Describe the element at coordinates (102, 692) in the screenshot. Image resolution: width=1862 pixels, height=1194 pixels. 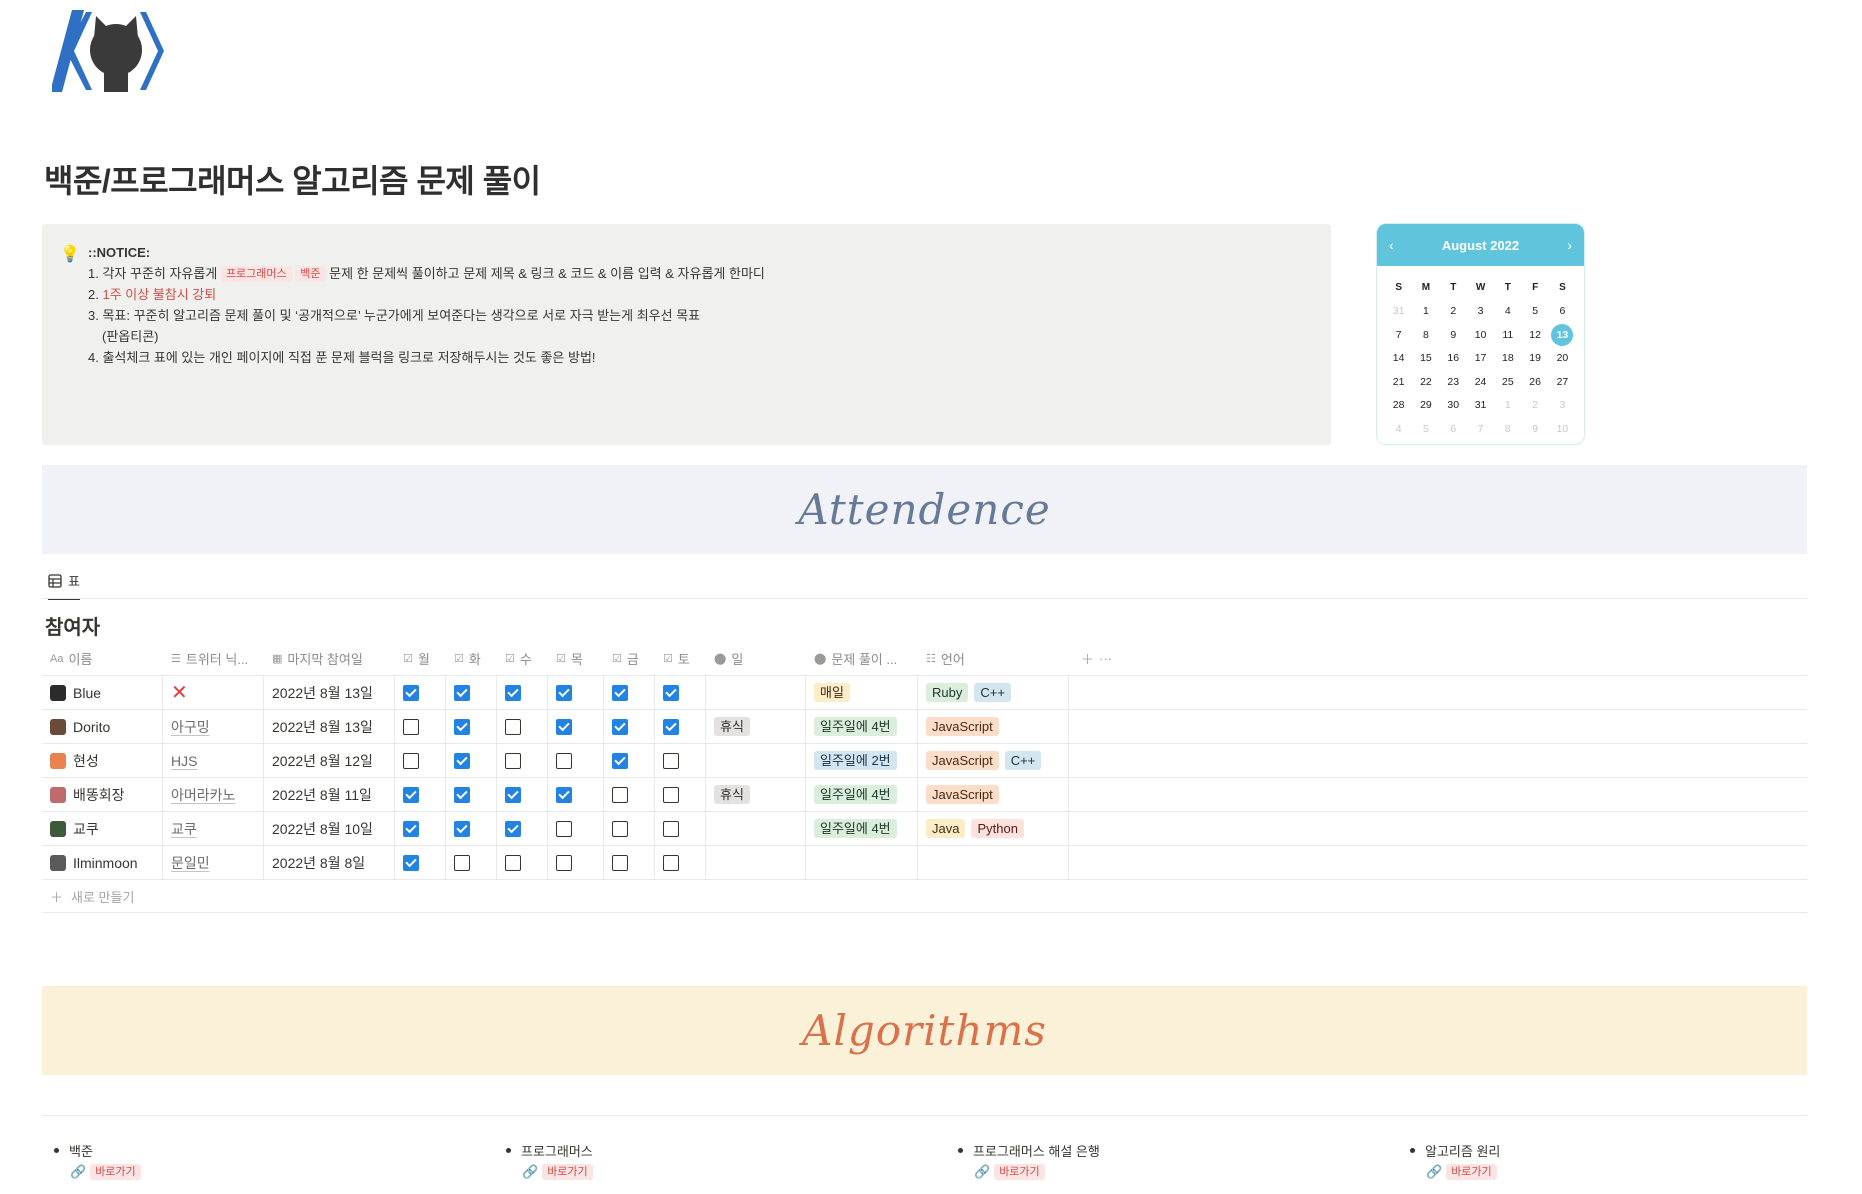
I see `cell-name: Blue` at that location.